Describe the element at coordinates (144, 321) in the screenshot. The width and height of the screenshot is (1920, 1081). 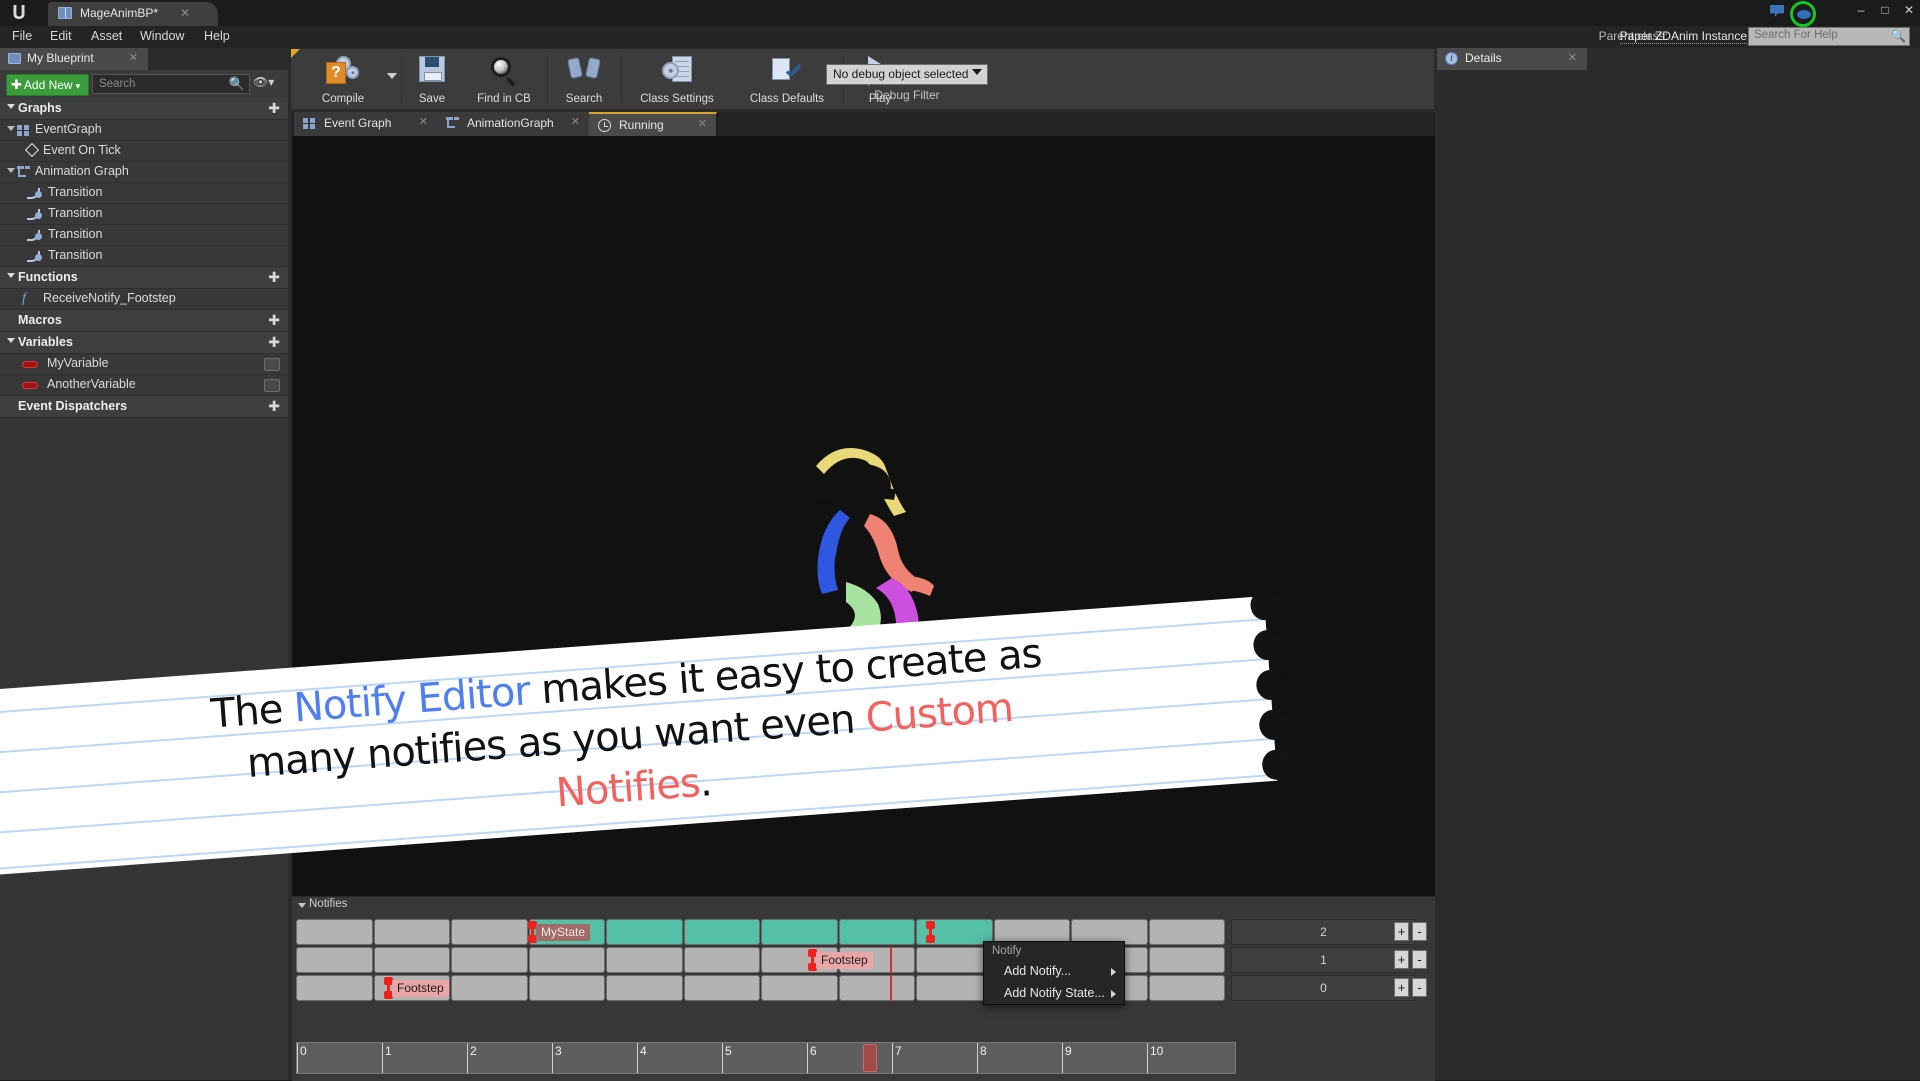
I see `section-header-macros: Macros ✚` at that location.